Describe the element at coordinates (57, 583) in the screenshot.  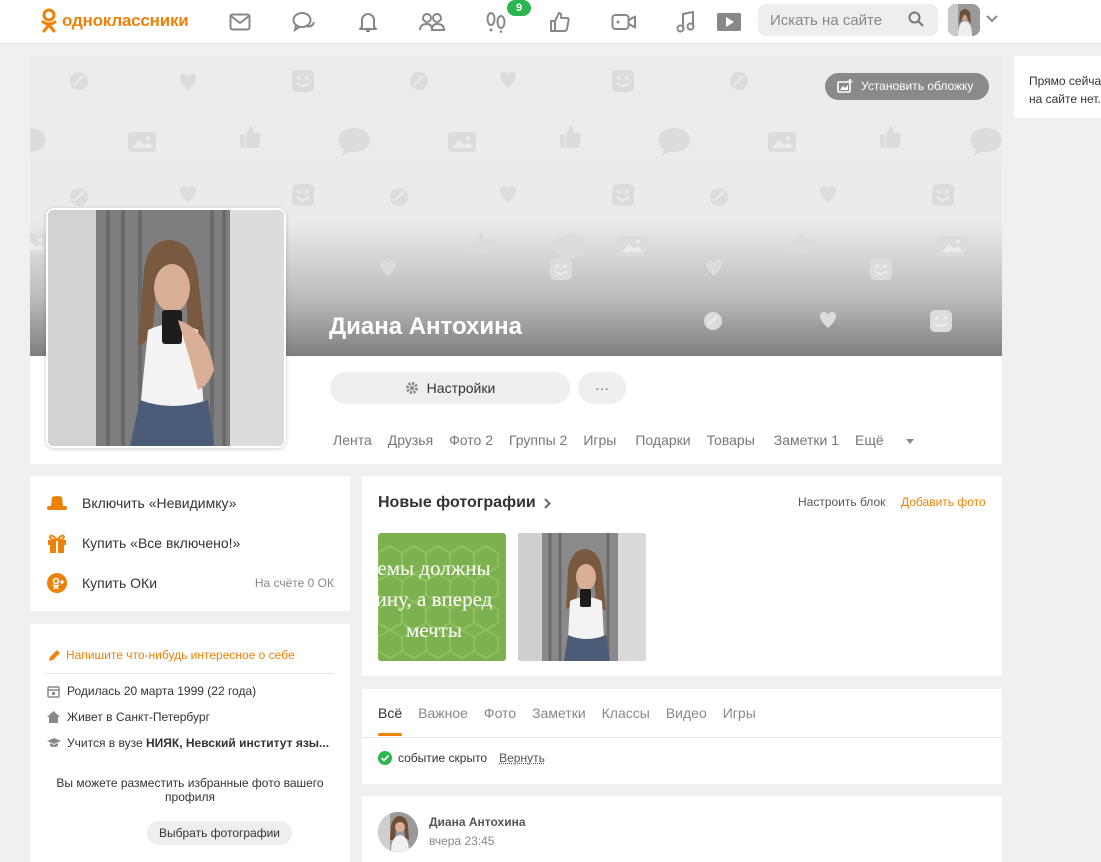
I see `ok-coin-icon` at that location.